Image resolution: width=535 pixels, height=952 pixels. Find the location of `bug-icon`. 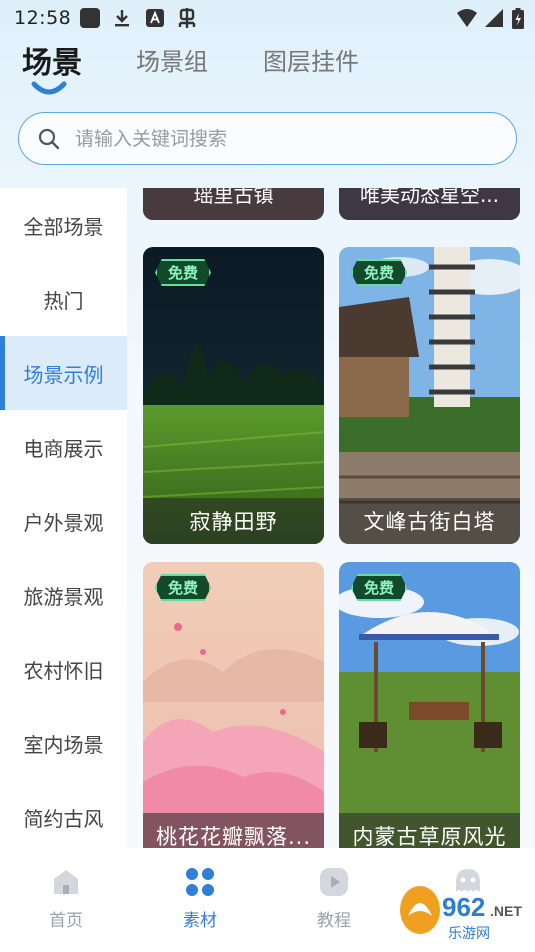

bug-icon is located at coordinates (187, 18).